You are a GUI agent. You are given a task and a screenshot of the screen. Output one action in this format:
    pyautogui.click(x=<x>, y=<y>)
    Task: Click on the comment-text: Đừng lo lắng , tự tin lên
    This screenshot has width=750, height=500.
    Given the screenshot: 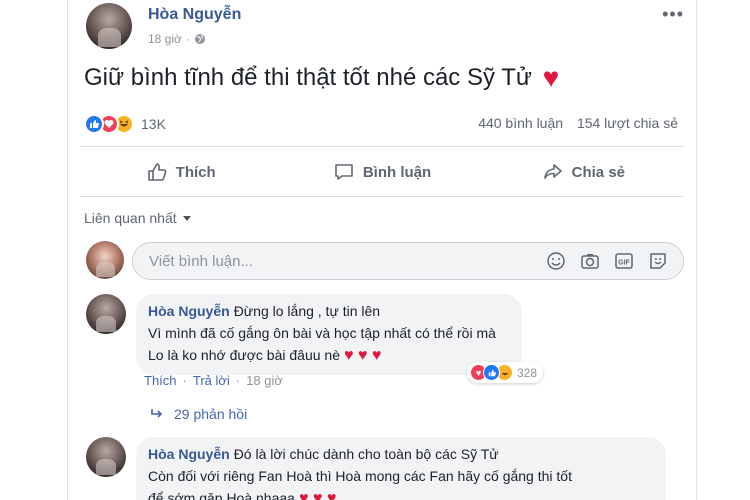 What is the action you would take?
    pyautogui.click(x=307, y=311)
    